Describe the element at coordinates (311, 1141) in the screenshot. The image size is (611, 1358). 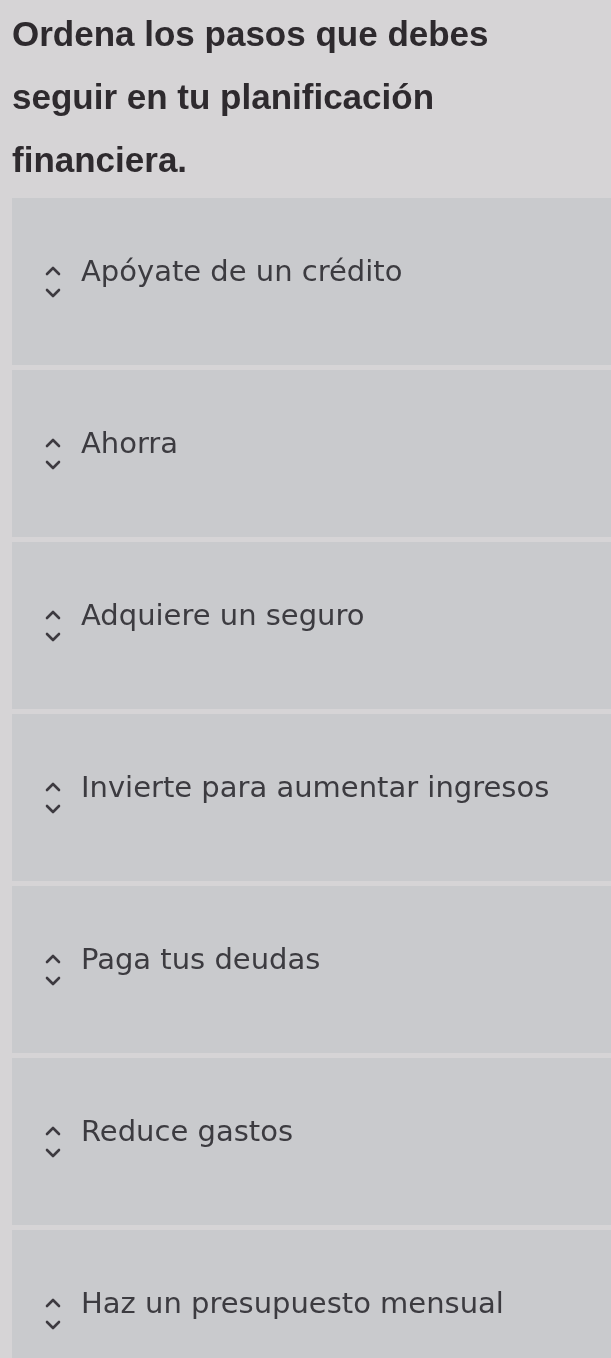
I see `sortable-step-card: Reduce gastos` at that location.